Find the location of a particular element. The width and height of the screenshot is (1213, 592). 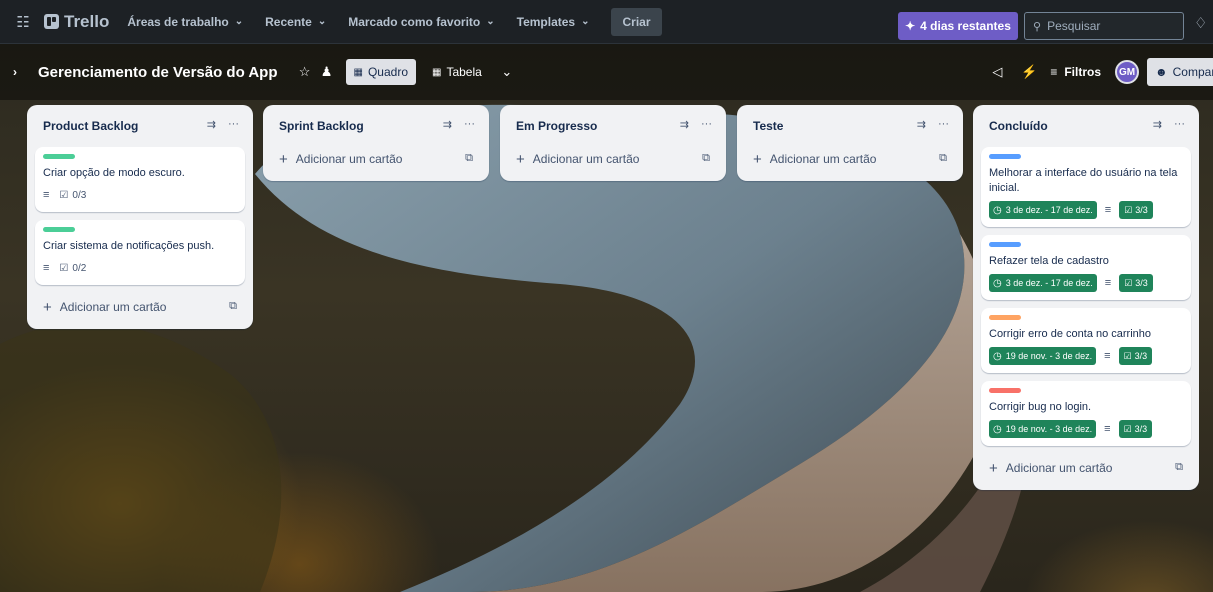

card-badges: ◷ 19 de nov. - 3 de dez. ≡ ☑ 3/3 is located at coordinates (1086, 429).